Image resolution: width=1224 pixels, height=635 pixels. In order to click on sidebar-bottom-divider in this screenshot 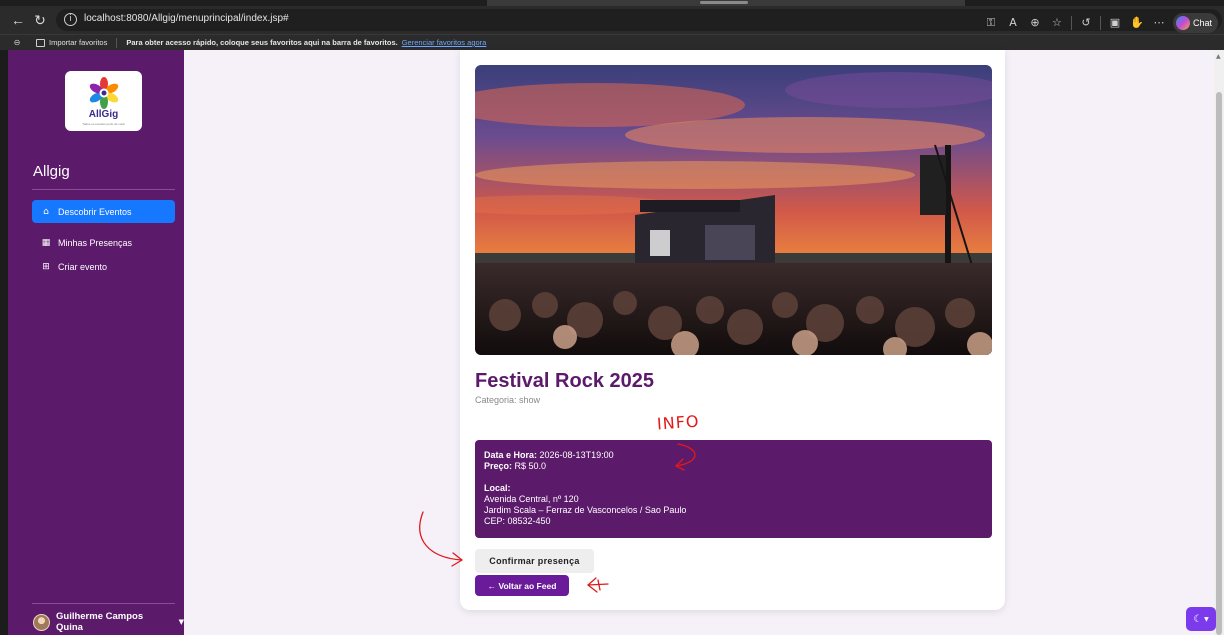, I will do `click(103, 603)`.